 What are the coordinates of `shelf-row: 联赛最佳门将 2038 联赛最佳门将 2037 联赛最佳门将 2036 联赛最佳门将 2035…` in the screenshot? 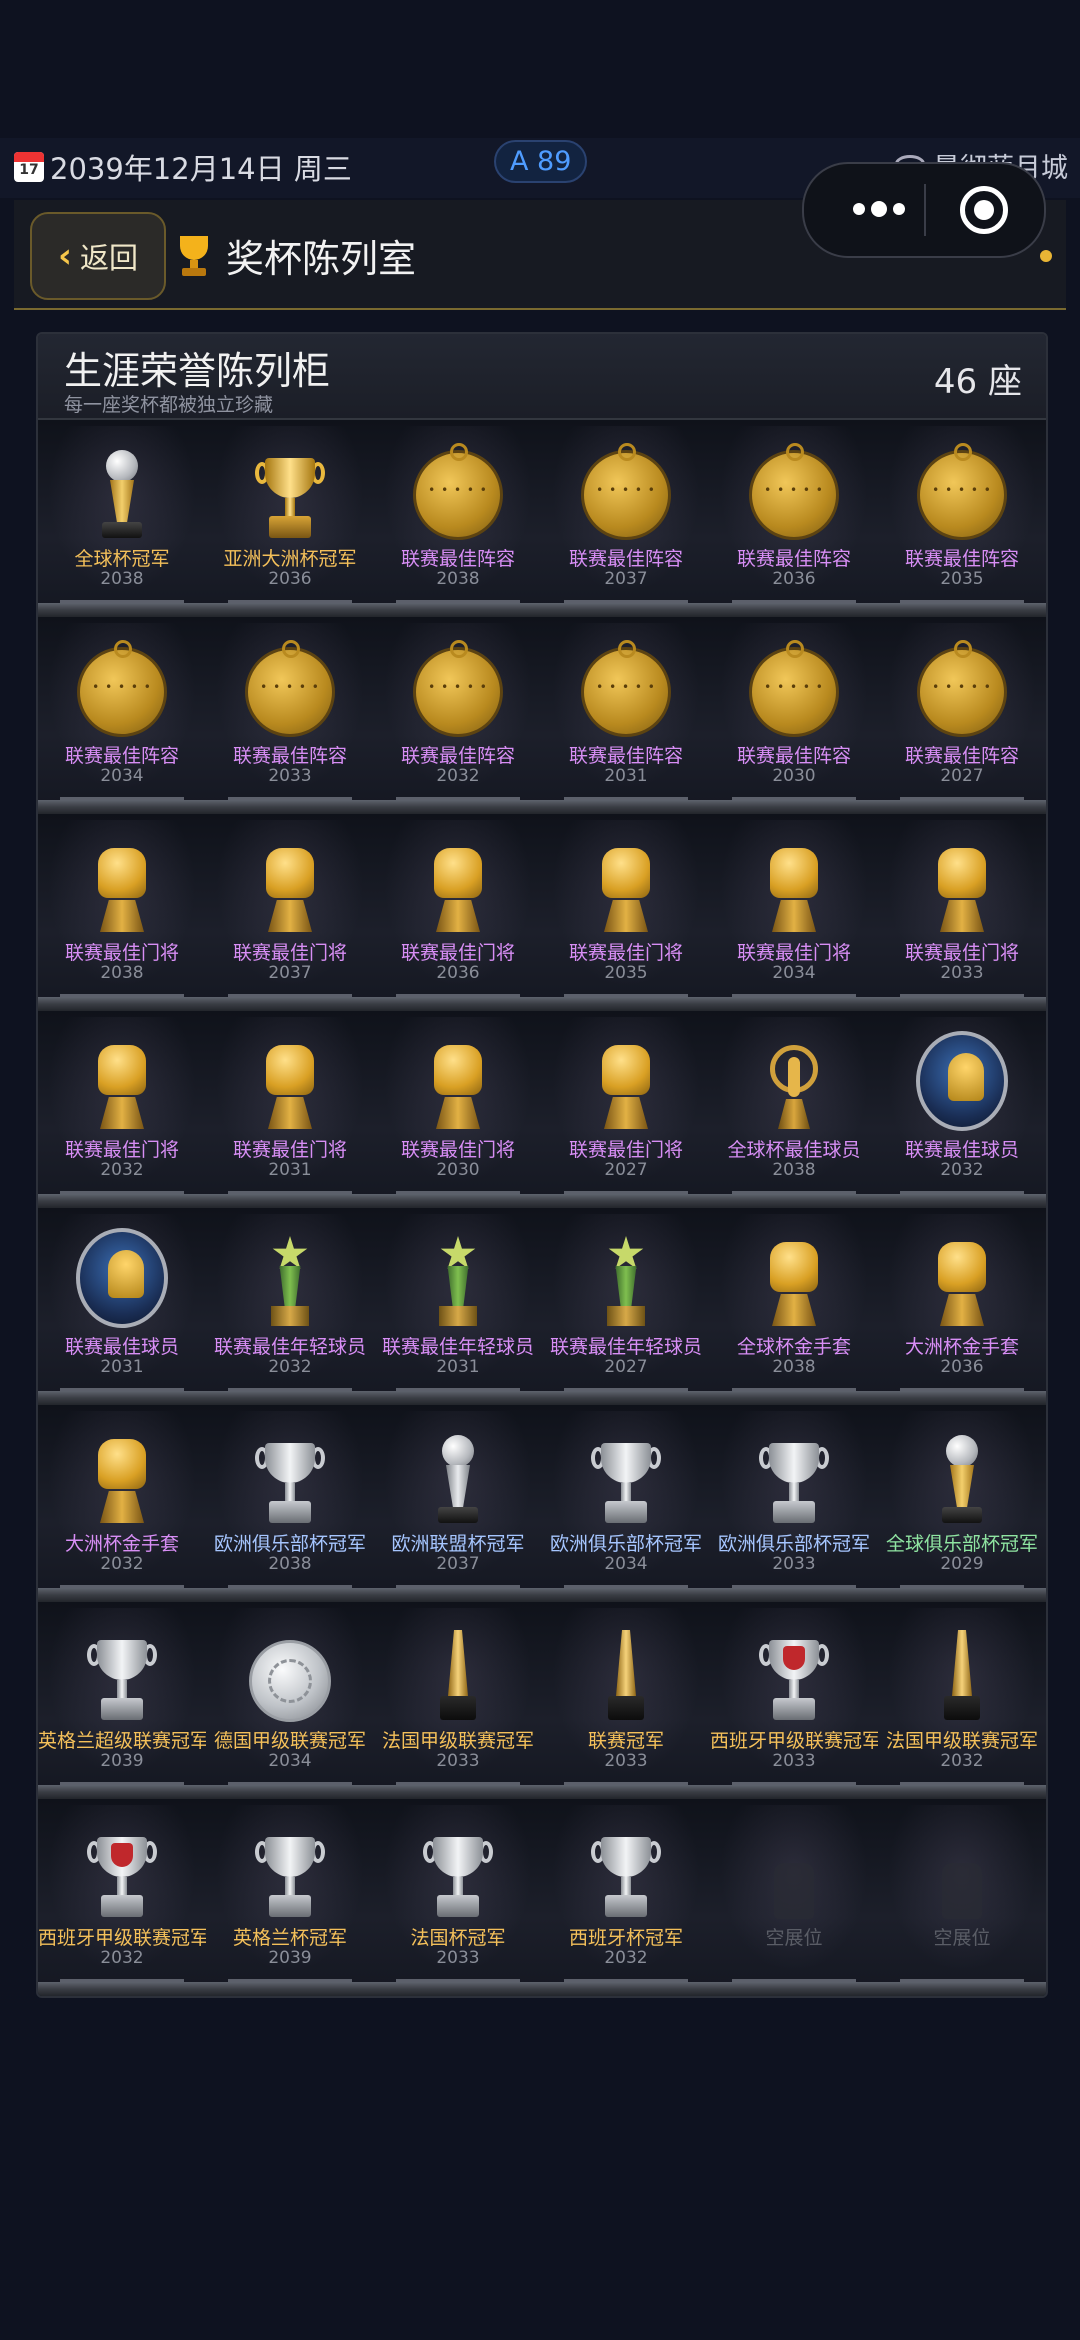 It's located at (542, 912).